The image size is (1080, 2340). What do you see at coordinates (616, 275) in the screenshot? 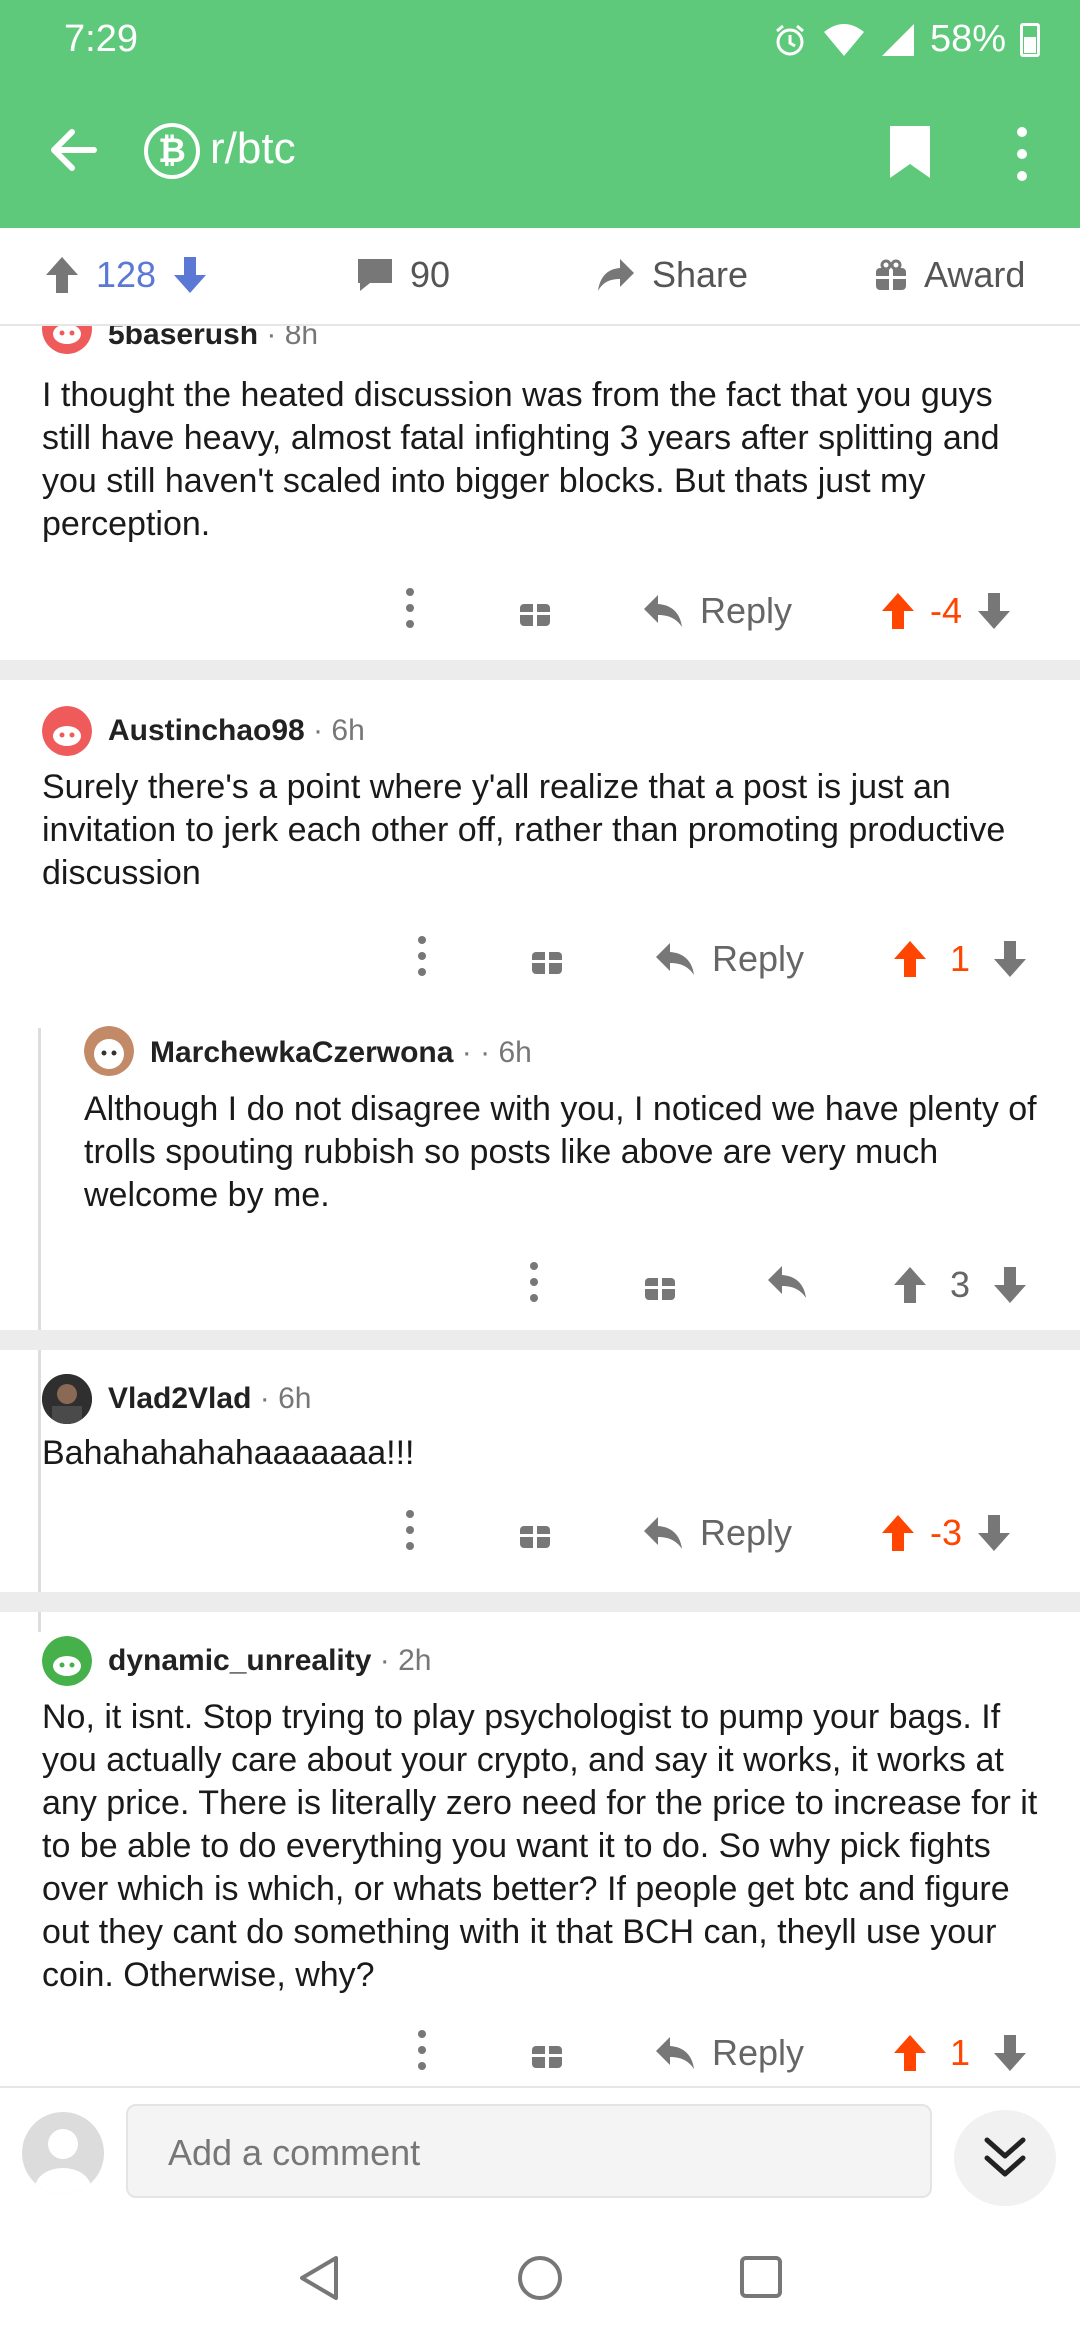
I see `share-icon` at bounding box center [616, 275].